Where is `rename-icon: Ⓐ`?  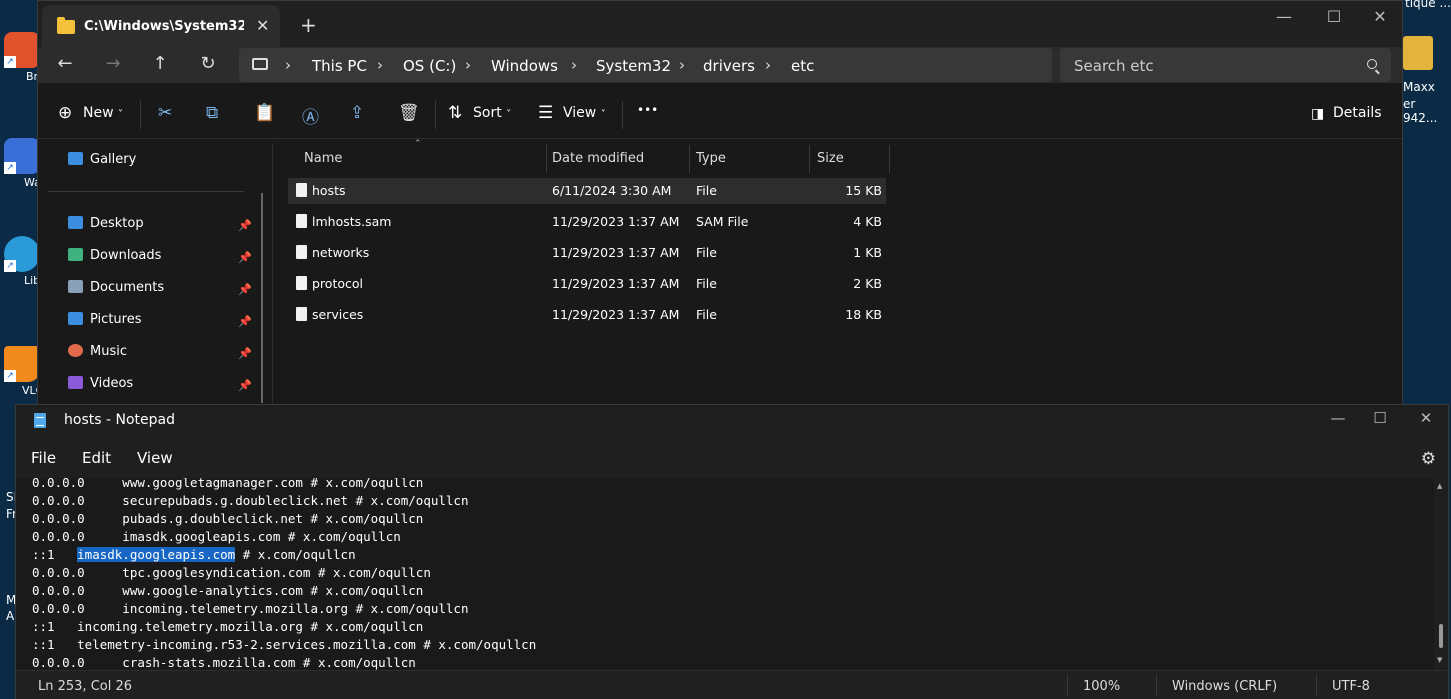 rename-icon: Ⓐ is located at coordinates (310, 115).